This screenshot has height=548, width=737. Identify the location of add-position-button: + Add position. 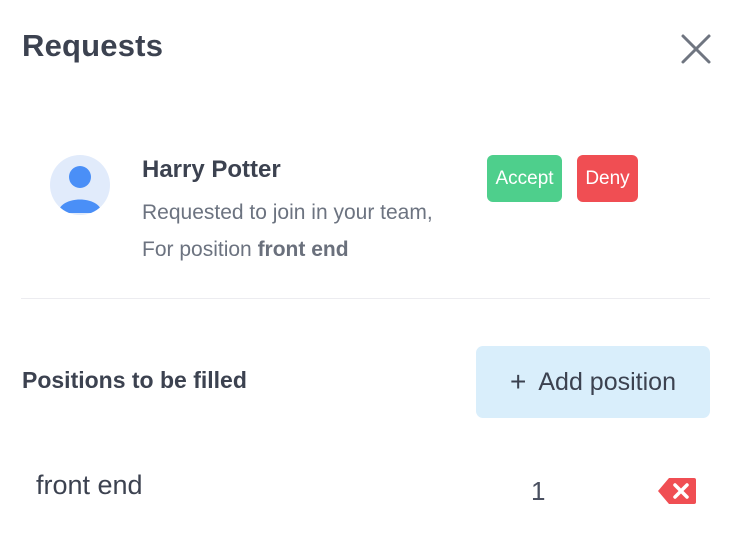
(593, 382).